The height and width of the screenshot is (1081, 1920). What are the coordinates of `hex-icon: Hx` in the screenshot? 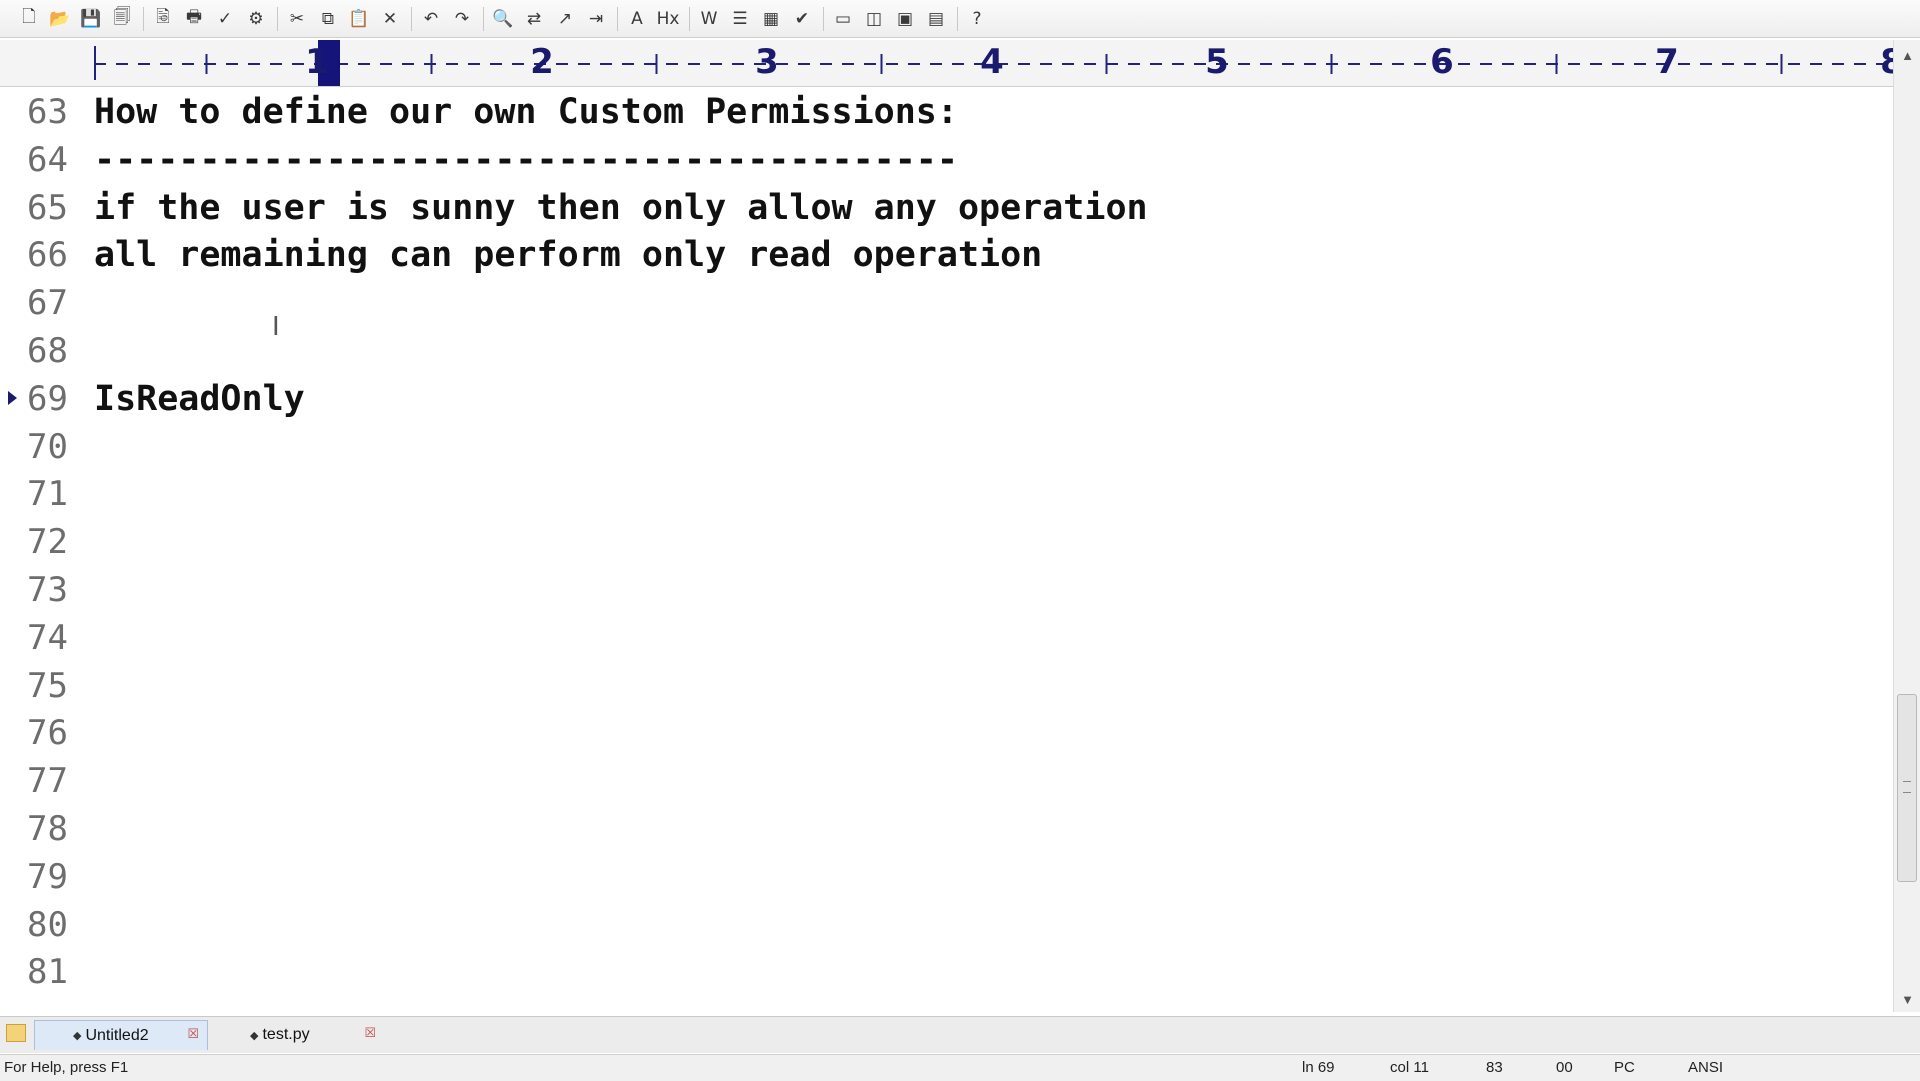 It's located at (668, 19).